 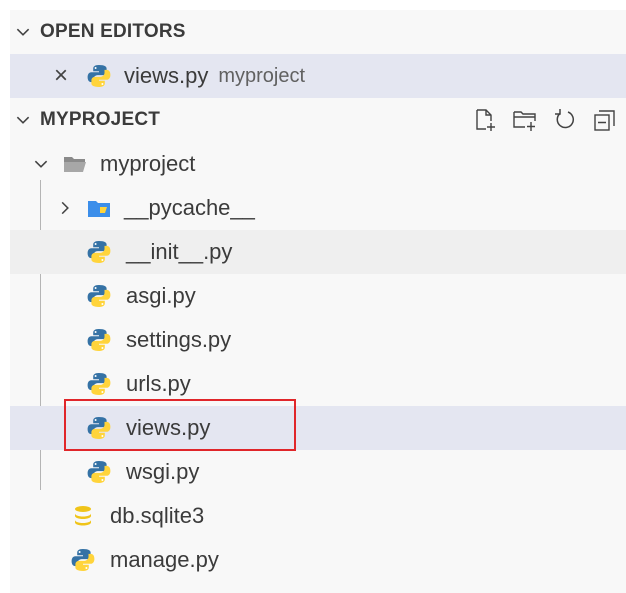 What do you see at coordinates (75, 164) in the screenshot?
I see `folder-open-icon` at bounding box center [75, 164].